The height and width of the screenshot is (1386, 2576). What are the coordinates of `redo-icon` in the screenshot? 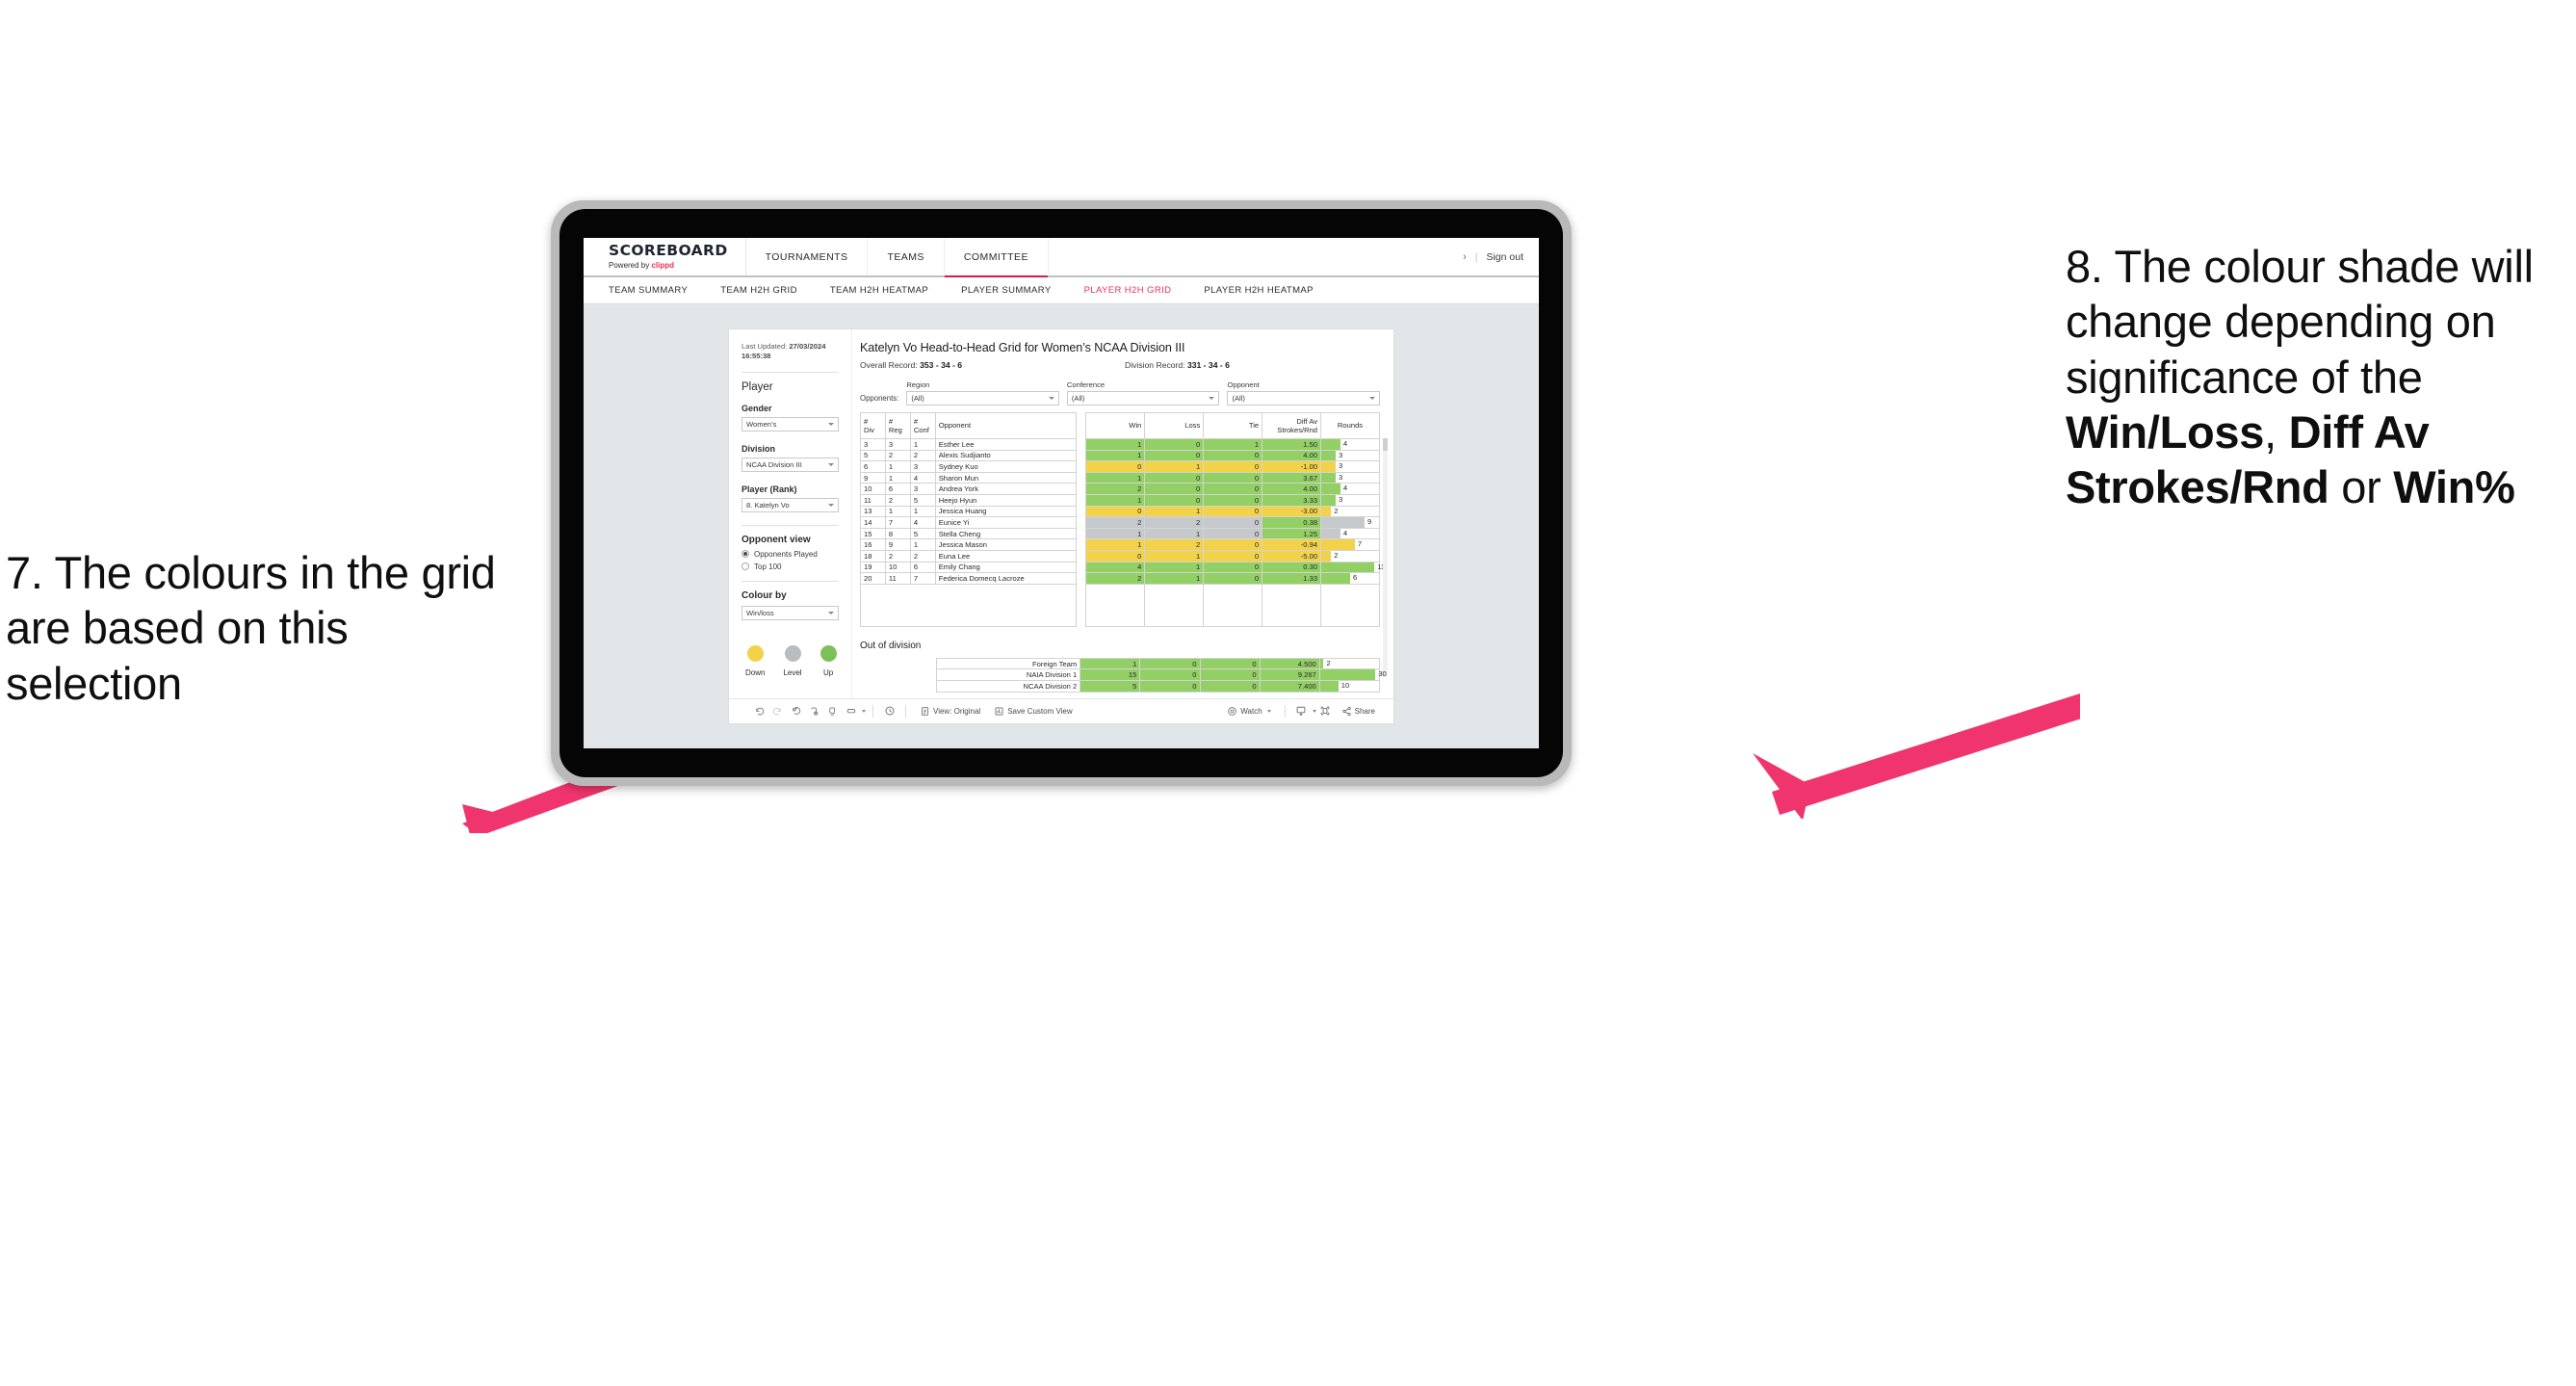 It's located at (777, 711).